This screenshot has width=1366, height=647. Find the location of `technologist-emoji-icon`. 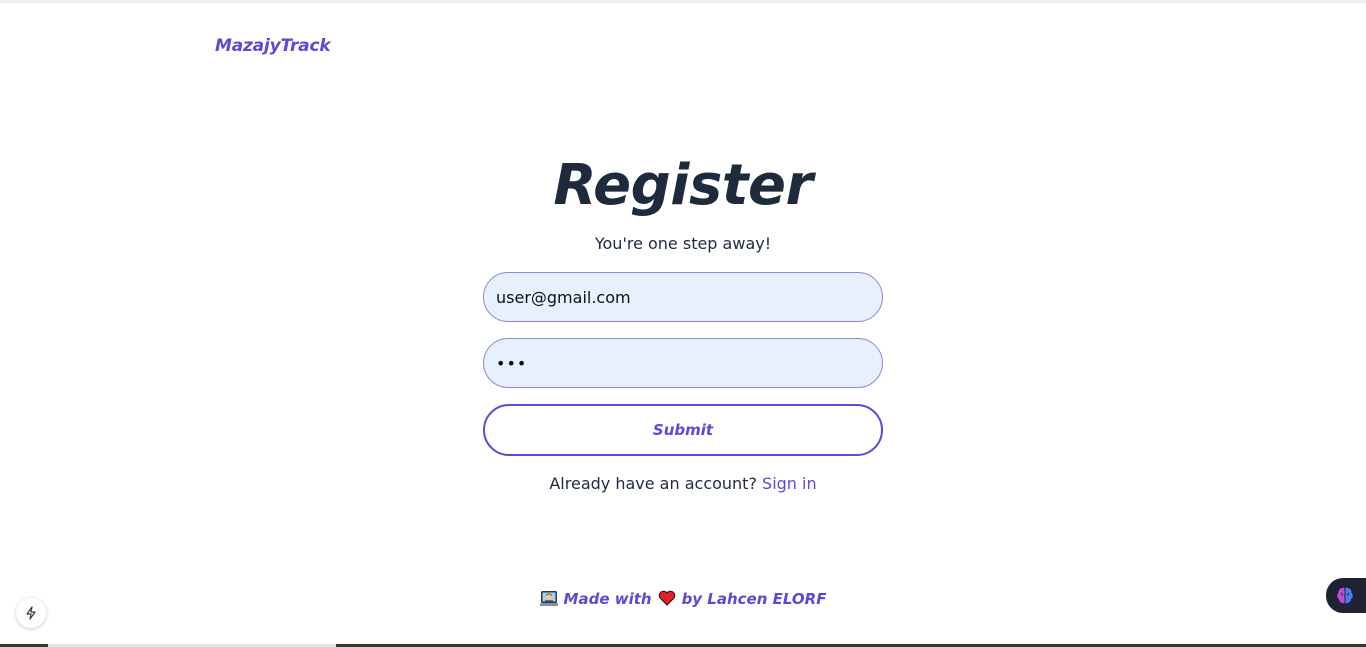

technologist-emoji-icon is located at coordinates (548, 598).